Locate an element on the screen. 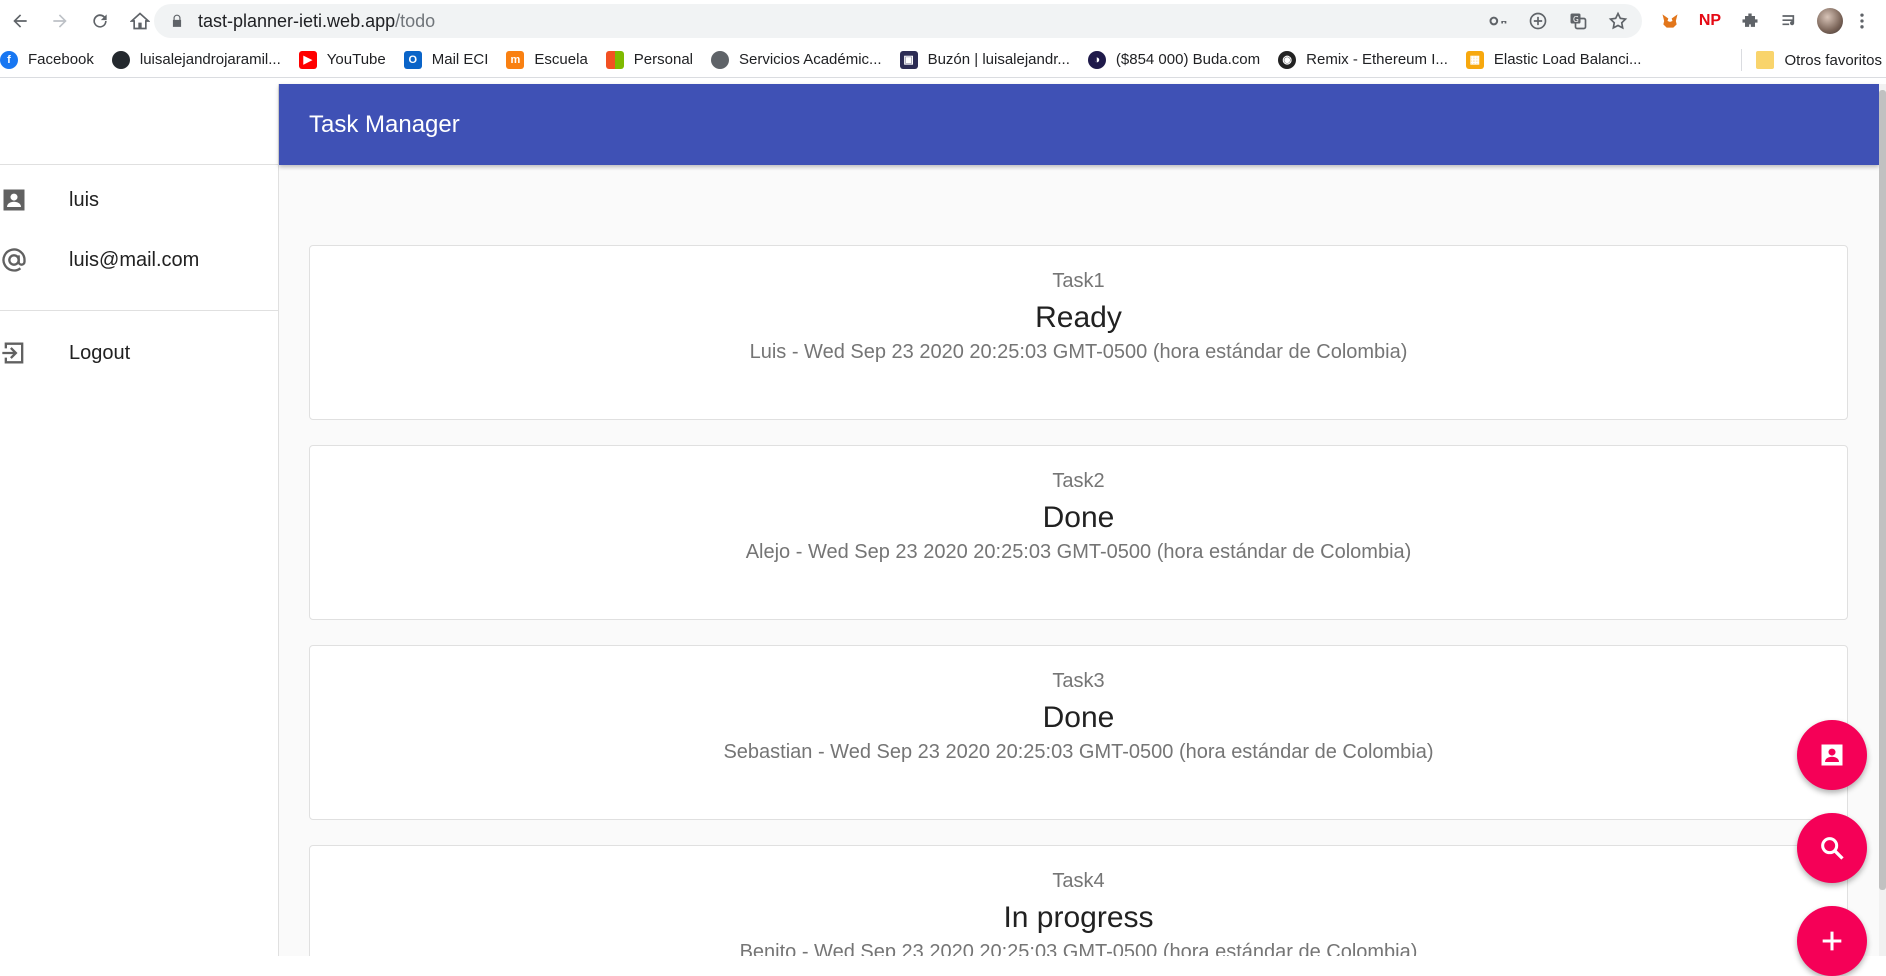 The image size is (1886, 976). proton-icon: ▣ is located at coordinates (908, 59).